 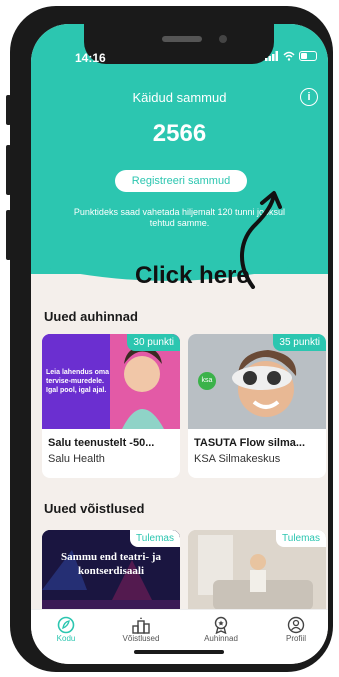 What do you see at coordinates (309, 97) in the screenshot?
I see `info-icon: i` at bounding box center [309, 97].